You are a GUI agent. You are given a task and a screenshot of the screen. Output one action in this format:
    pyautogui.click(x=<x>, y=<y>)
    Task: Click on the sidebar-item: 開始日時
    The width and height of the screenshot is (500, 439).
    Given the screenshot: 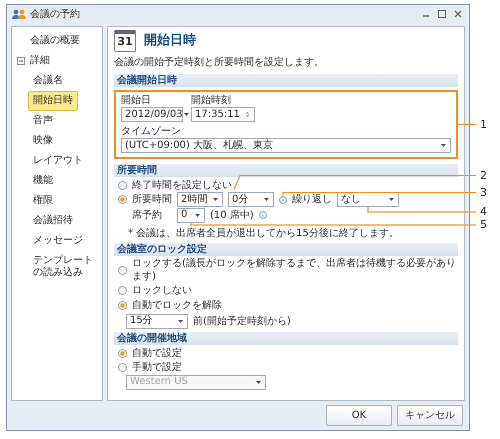 What is the action you would take?
    pyautogui.click(x=53, y=101)
    